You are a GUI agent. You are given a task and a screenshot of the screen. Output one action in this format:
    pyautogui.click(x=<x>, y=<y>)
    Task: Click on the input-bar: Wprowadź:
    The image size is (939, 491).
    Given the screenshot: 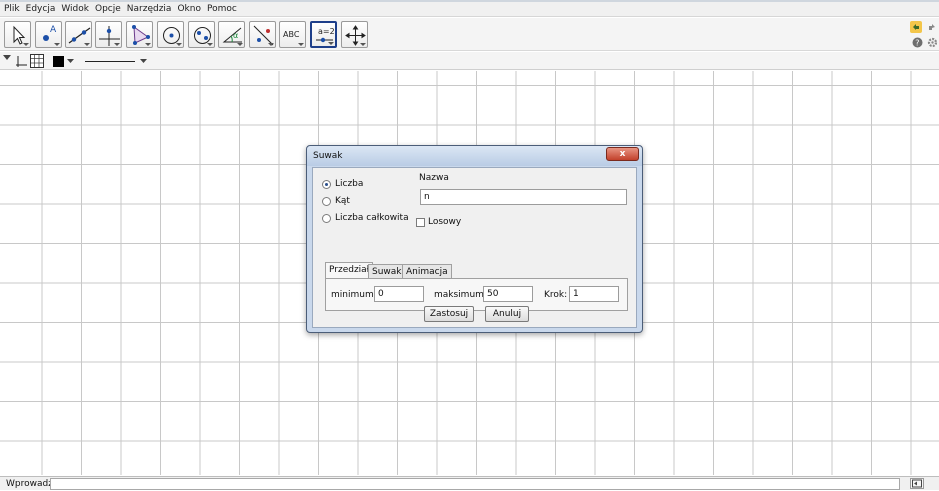 What is the action you would take?
    pyautogui.click(x=469, y=483)
    